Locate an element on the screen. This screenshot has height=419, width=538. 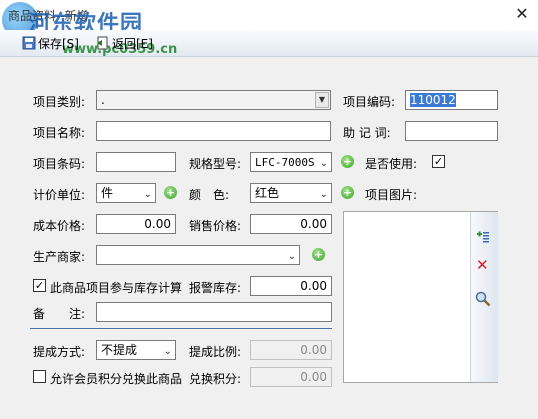
add-maker-icon: + is located at coordinates (318, 254).